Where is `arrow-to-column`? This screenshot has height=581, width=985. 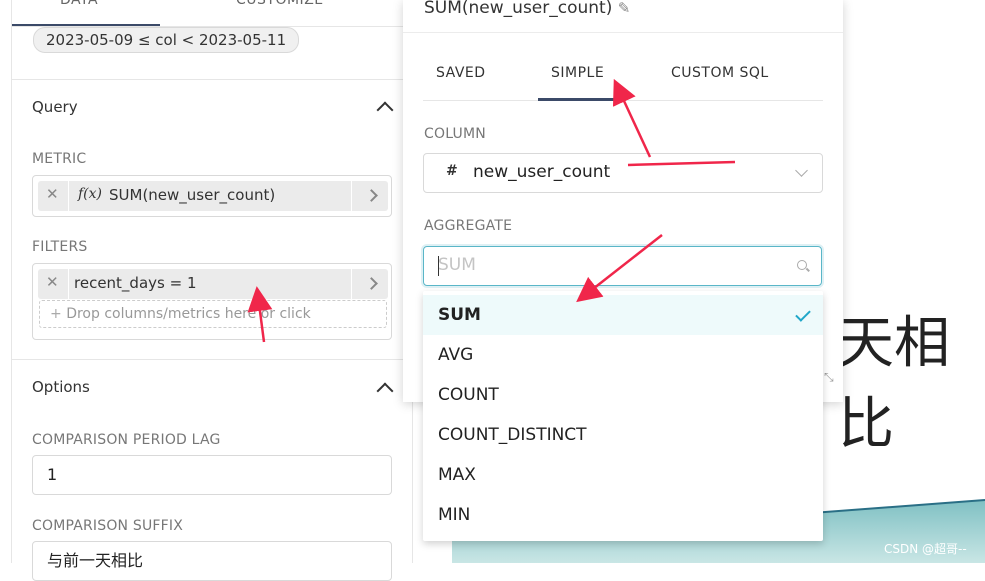
arrow-to-column is located at coordinates (681, 163).